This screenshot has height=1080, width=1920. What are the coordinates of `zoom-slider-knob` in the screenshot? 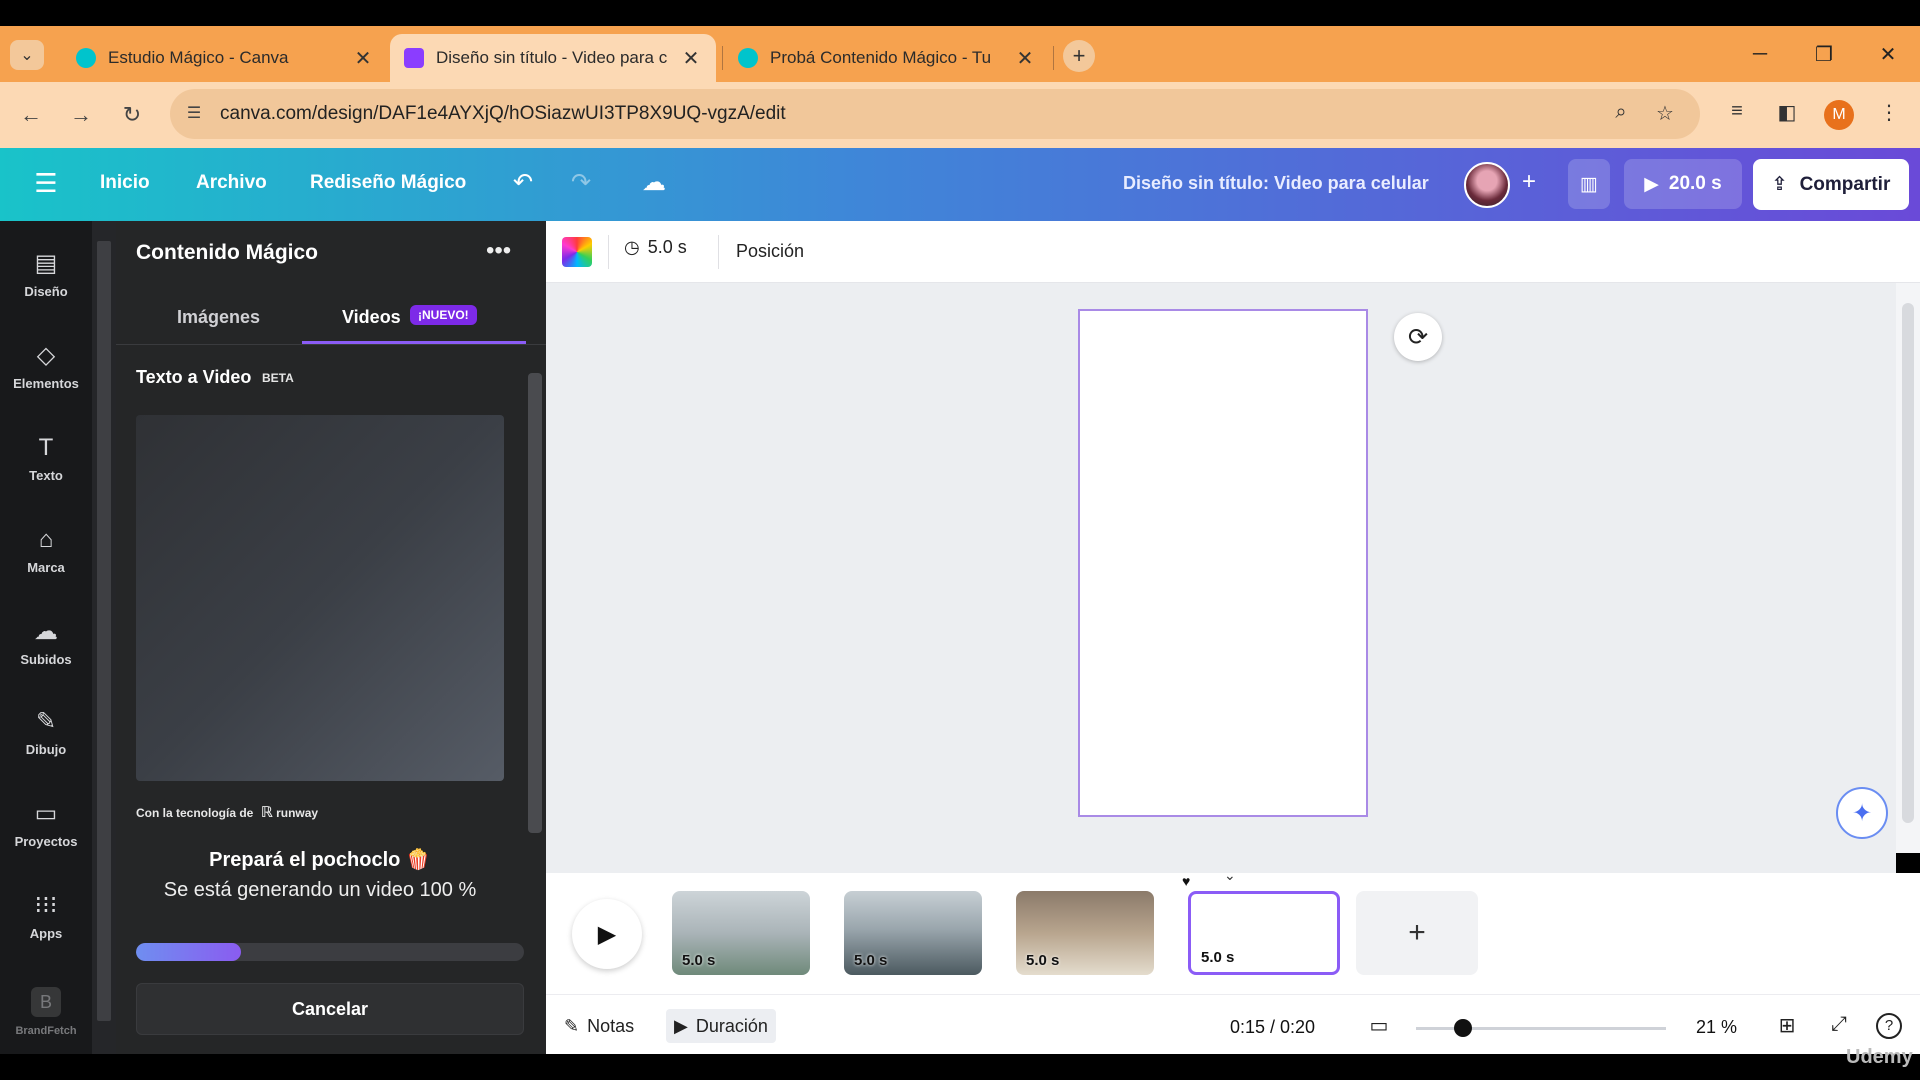 It's located at (1463, 1028).